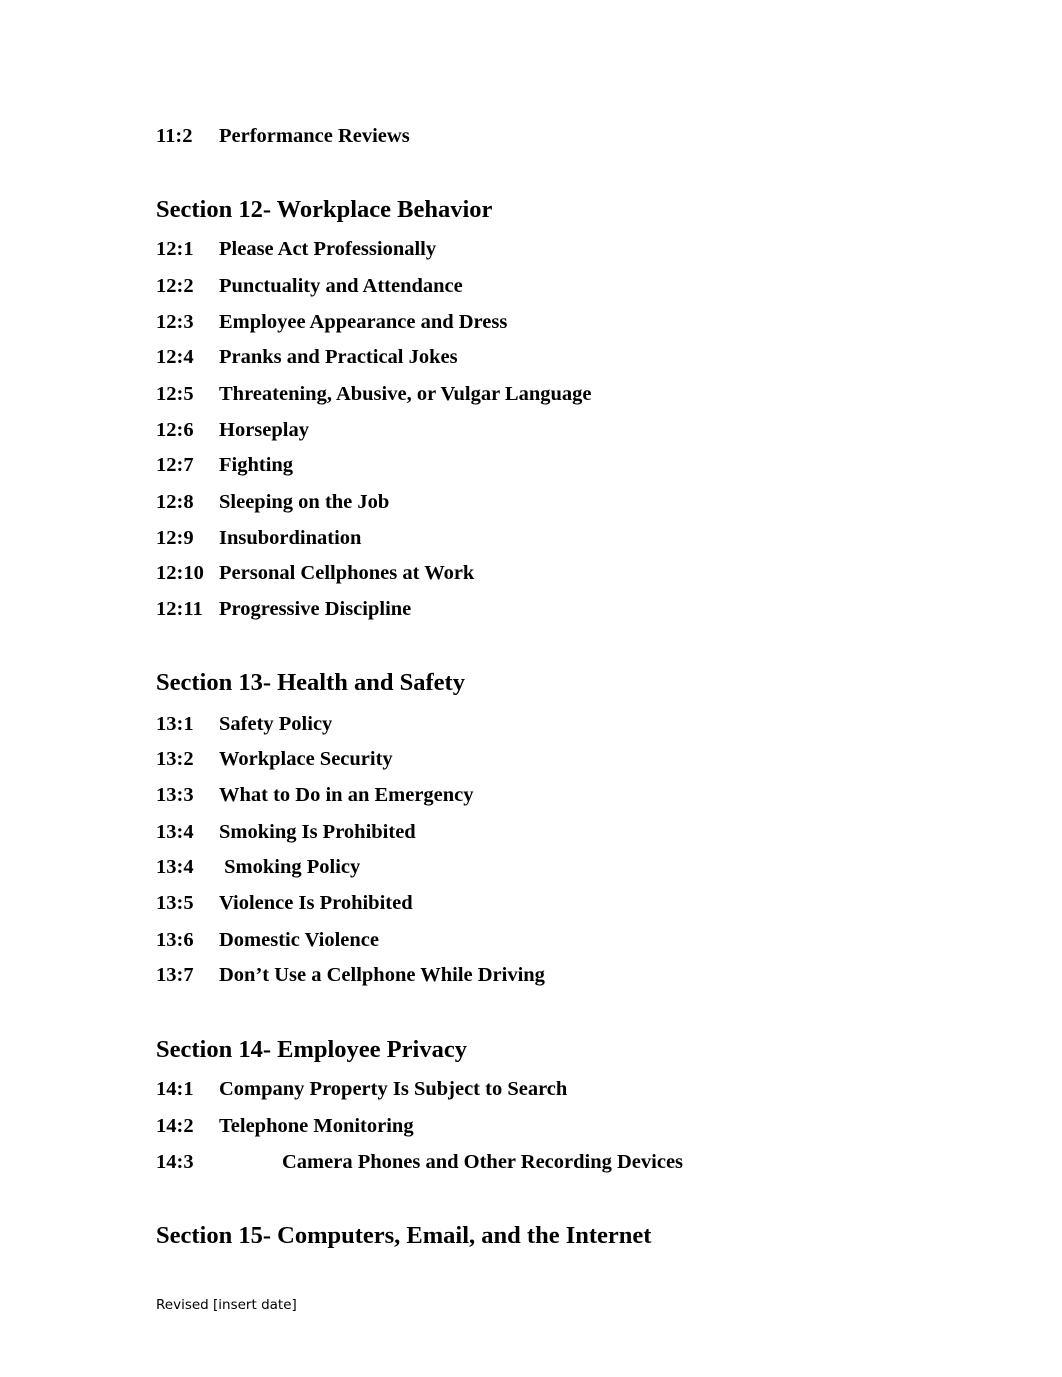 The image size is (1062, 1377). I want to click on toc-entry: 12:8 Sleeping on the Job, so click(272, 502).